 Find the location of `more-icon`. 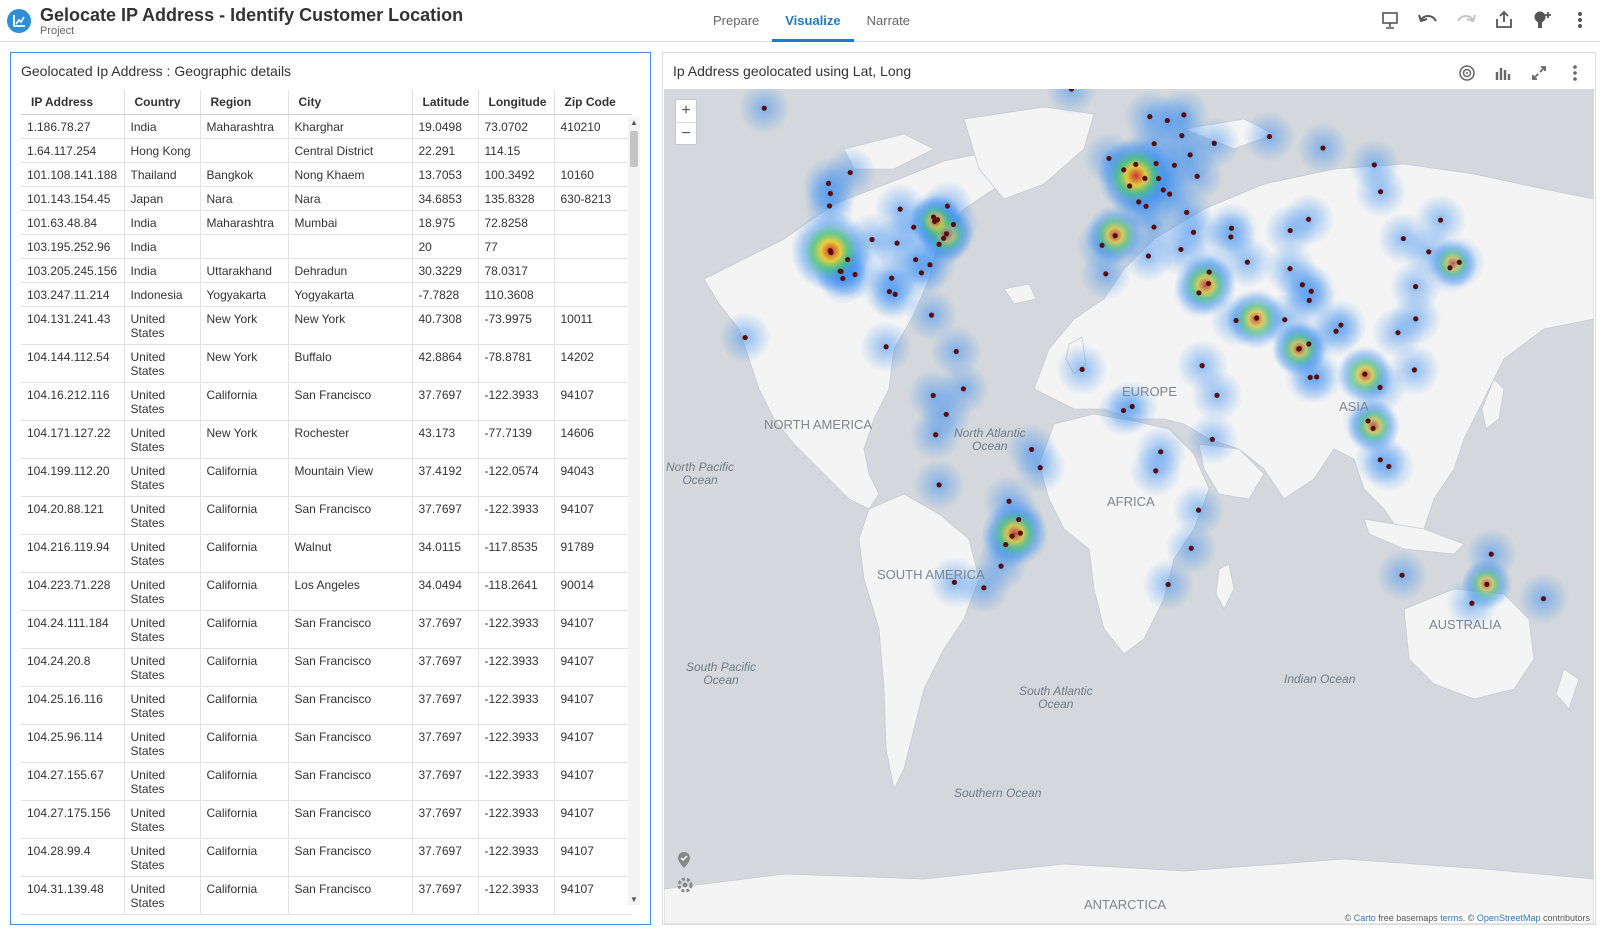

more-icon is located at coordinates (1580, 20).